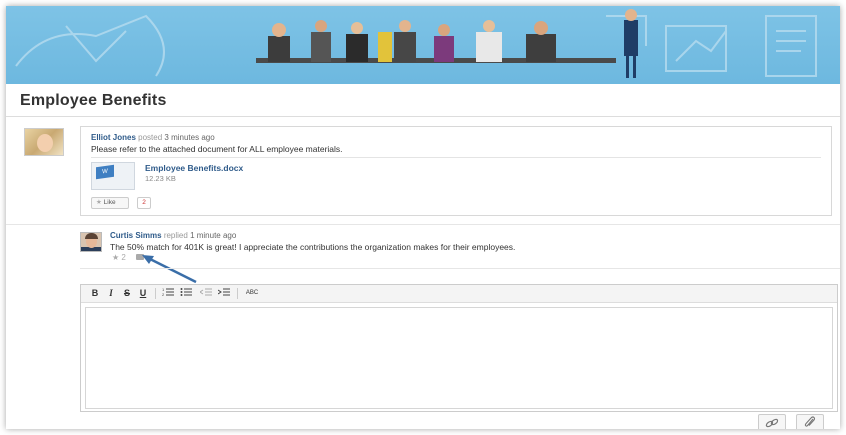 The height and width of the screenshot is (435, 846). I want to click on reply-divider, so click(460, 268).